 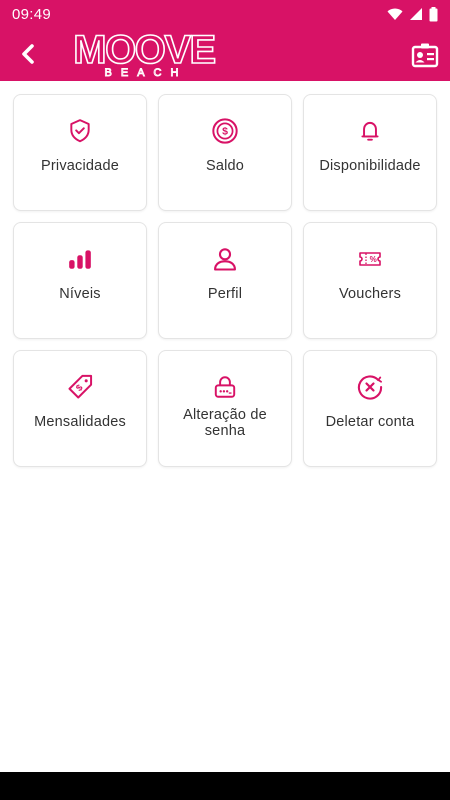 What do you see at coordinates (370, 408) in the screenshot?
I see `tile-deletar-conta: Deletar conta` at bounding box center [370, 408].